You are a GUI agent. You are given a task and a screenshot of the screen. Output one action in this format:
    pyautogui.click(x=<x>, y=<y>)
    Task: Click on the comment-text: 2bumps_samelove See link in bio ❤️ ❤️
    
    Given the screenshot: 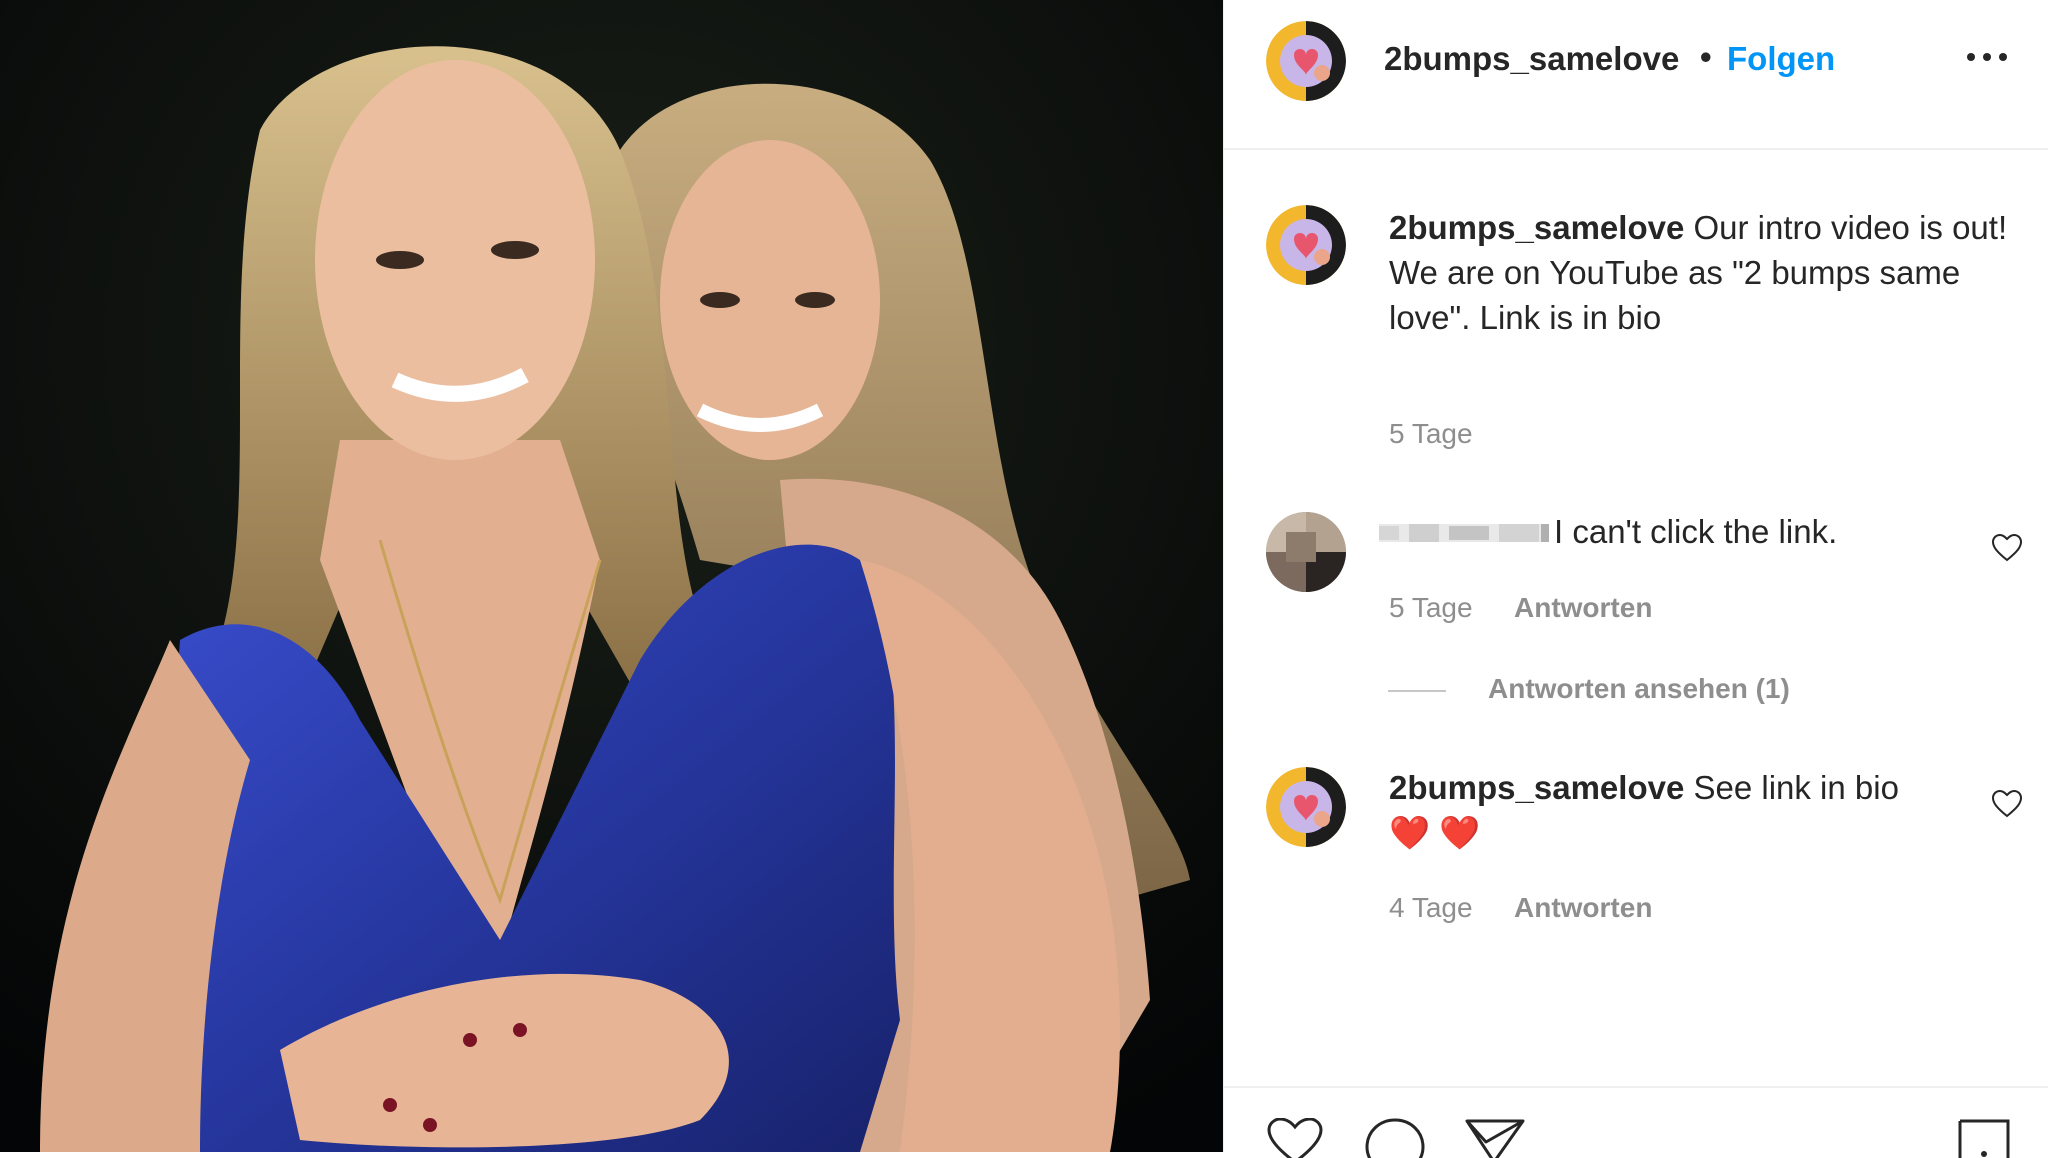 What is the action you would take?
    pyautogui.click(x=1689, y=810)
    